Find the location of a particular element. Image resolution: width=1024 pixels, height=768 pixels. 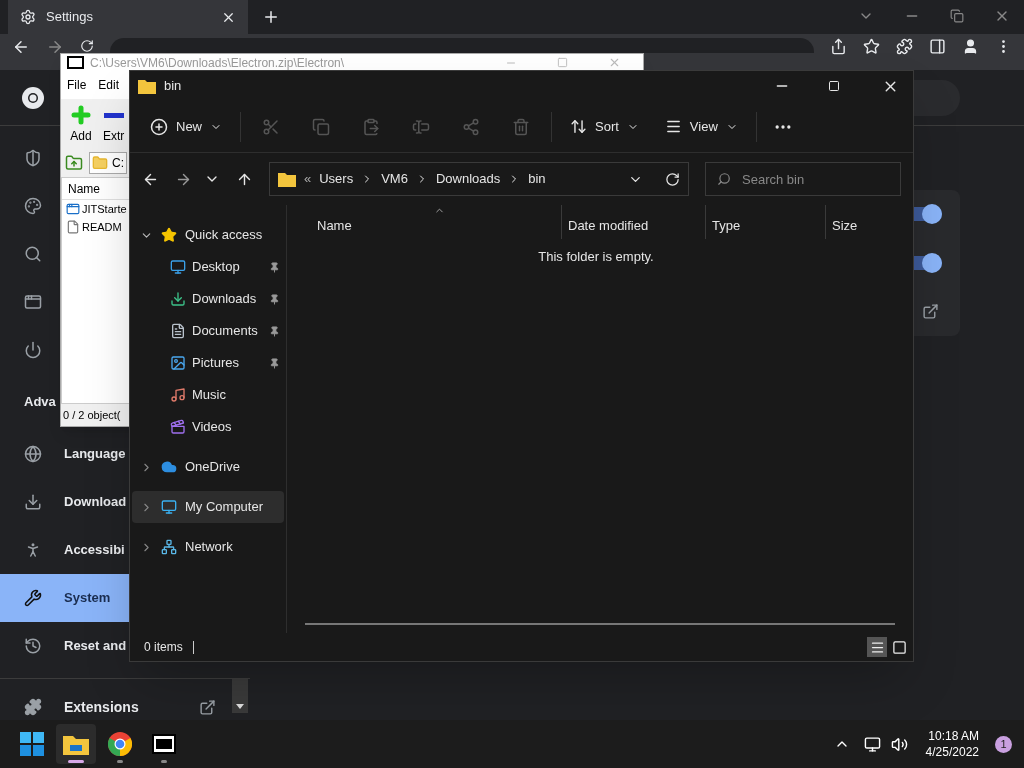

nav-item: System is located at coordinates (64, 598).